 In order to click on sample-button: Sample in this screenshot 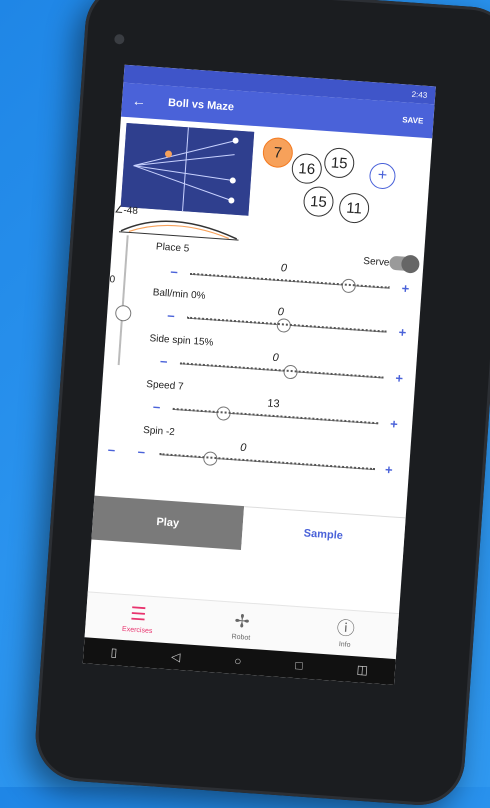, I will do `click(323, 534)`.